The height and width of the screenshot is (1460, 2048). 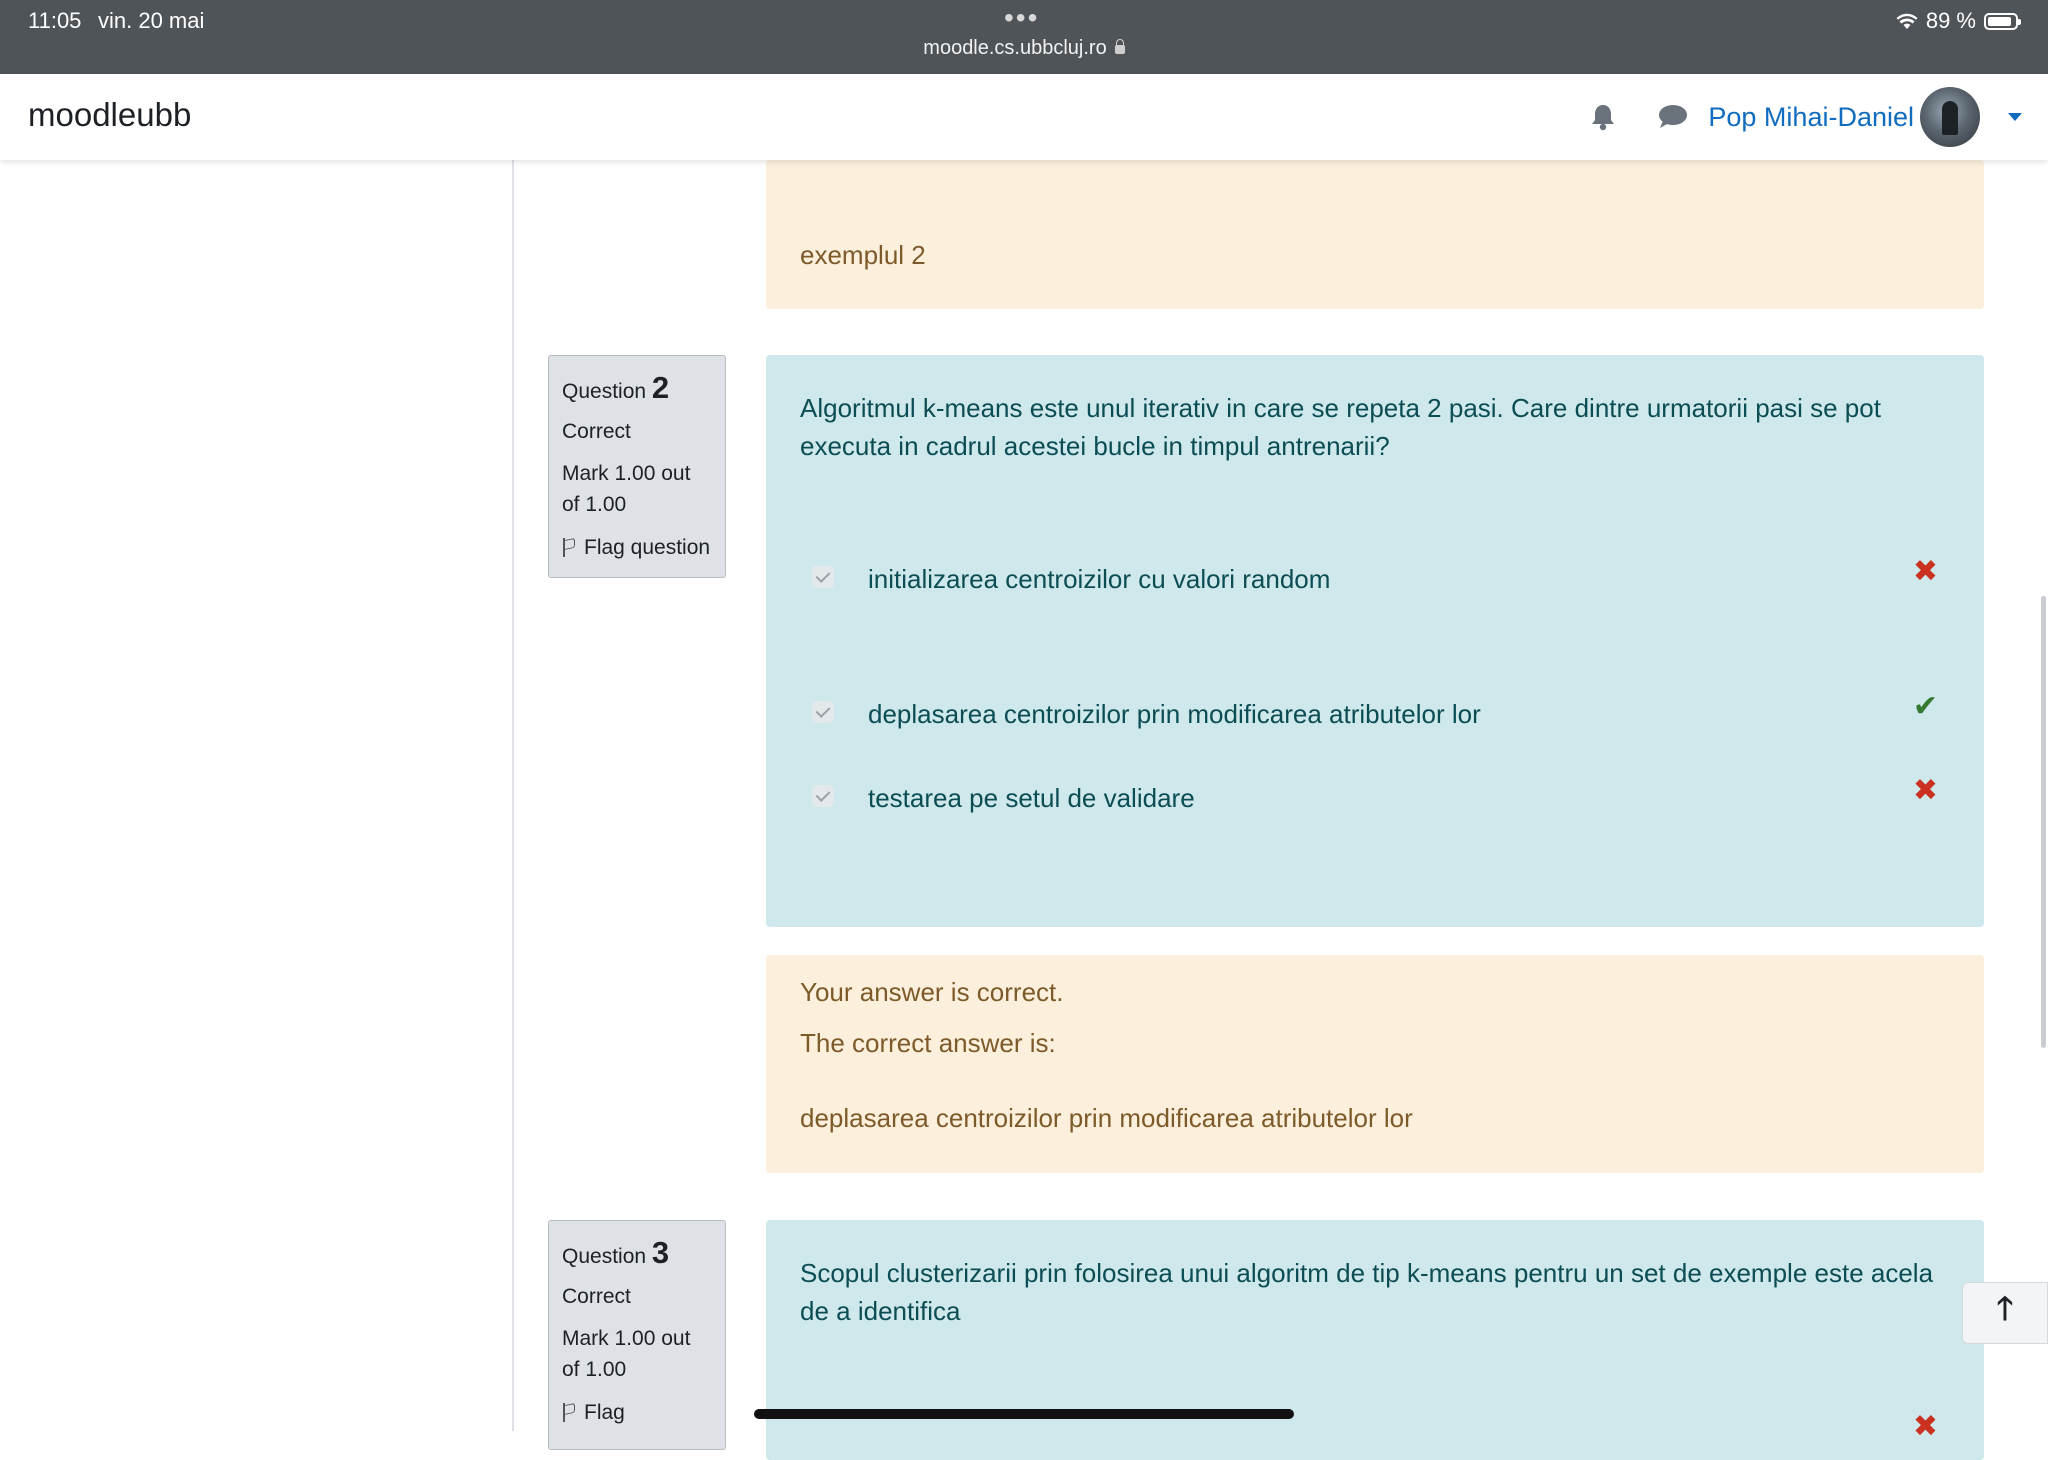 What do you see at coordinates (1021, 18) in the screenshot?
I see `more-dots-icon: •••` at bounding box center [1021, 18].